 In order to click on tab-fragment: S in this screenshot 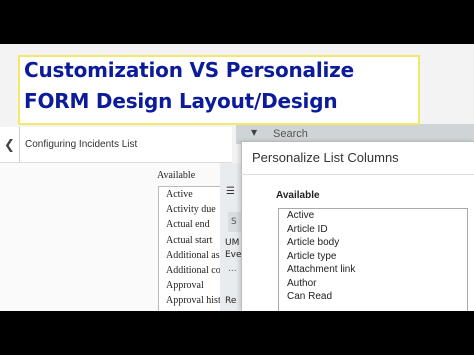, I will do `click(235, 222)`.